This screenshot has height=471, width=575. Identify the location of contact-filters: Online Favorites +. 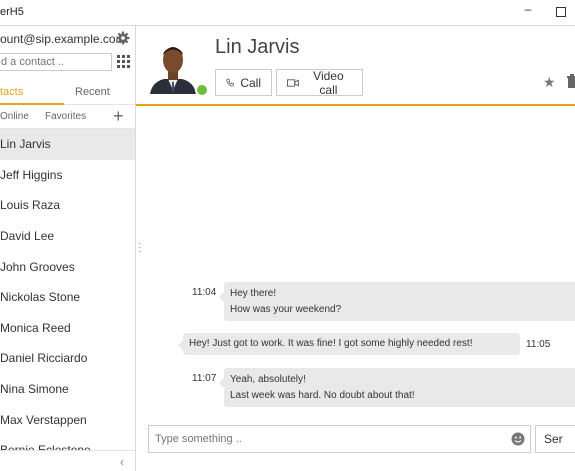
(67, 118).